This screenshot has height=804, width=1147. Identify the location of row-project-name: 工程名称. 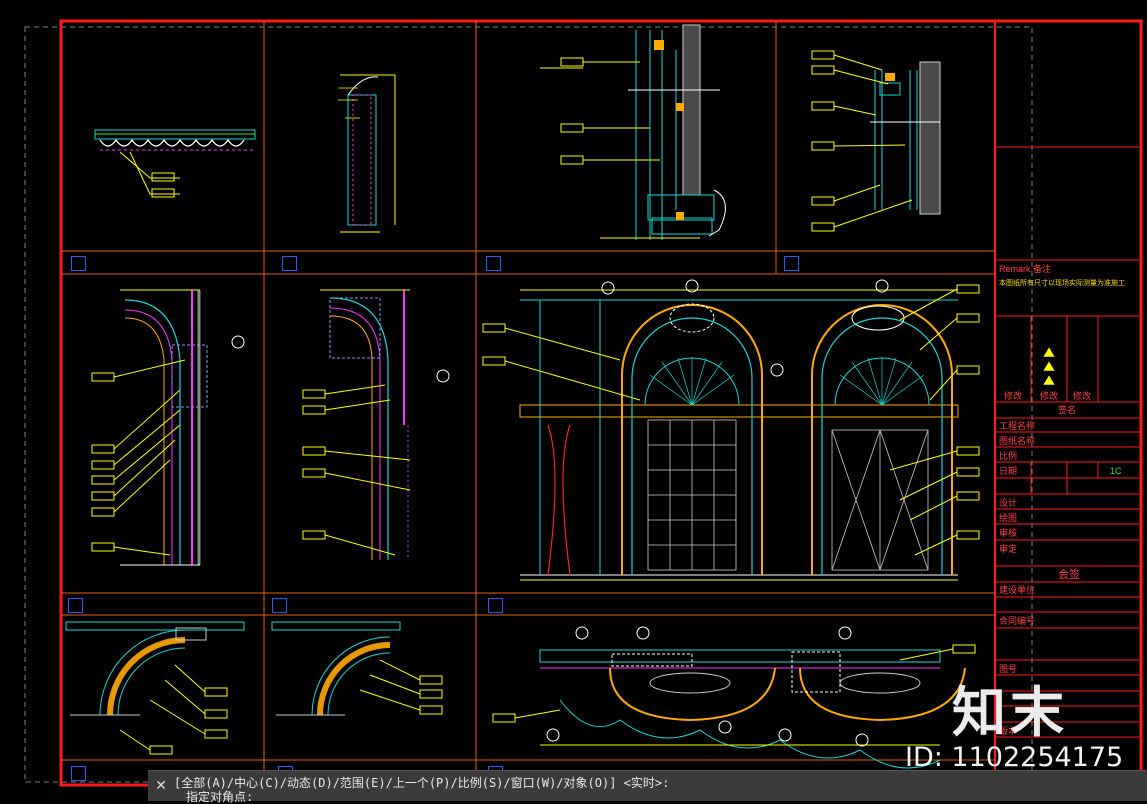
(1017, 426).